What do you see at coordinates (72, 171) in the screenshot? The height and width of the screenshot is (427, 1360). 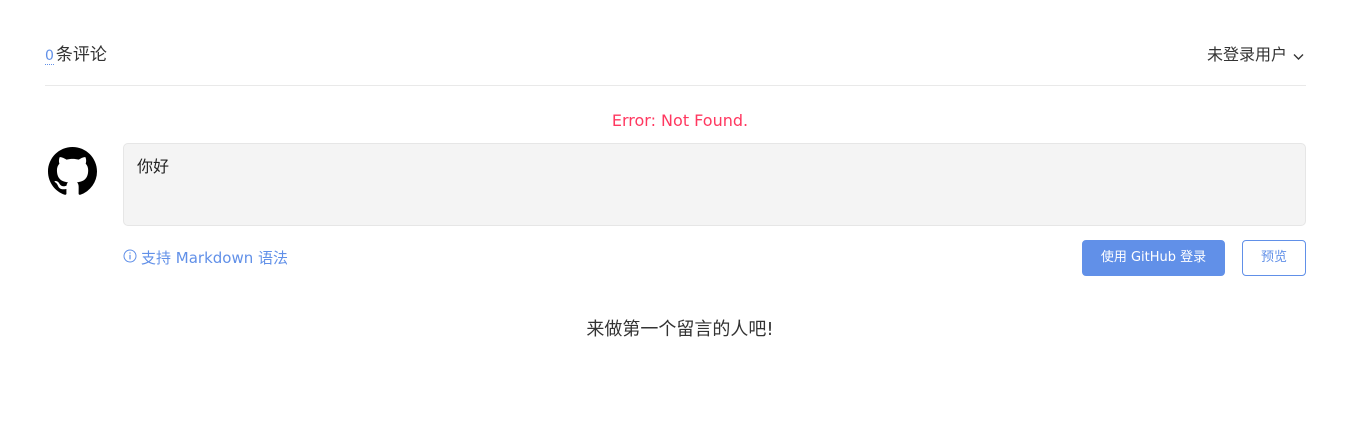 I see `github-icon` at bounding box center [72, 171].